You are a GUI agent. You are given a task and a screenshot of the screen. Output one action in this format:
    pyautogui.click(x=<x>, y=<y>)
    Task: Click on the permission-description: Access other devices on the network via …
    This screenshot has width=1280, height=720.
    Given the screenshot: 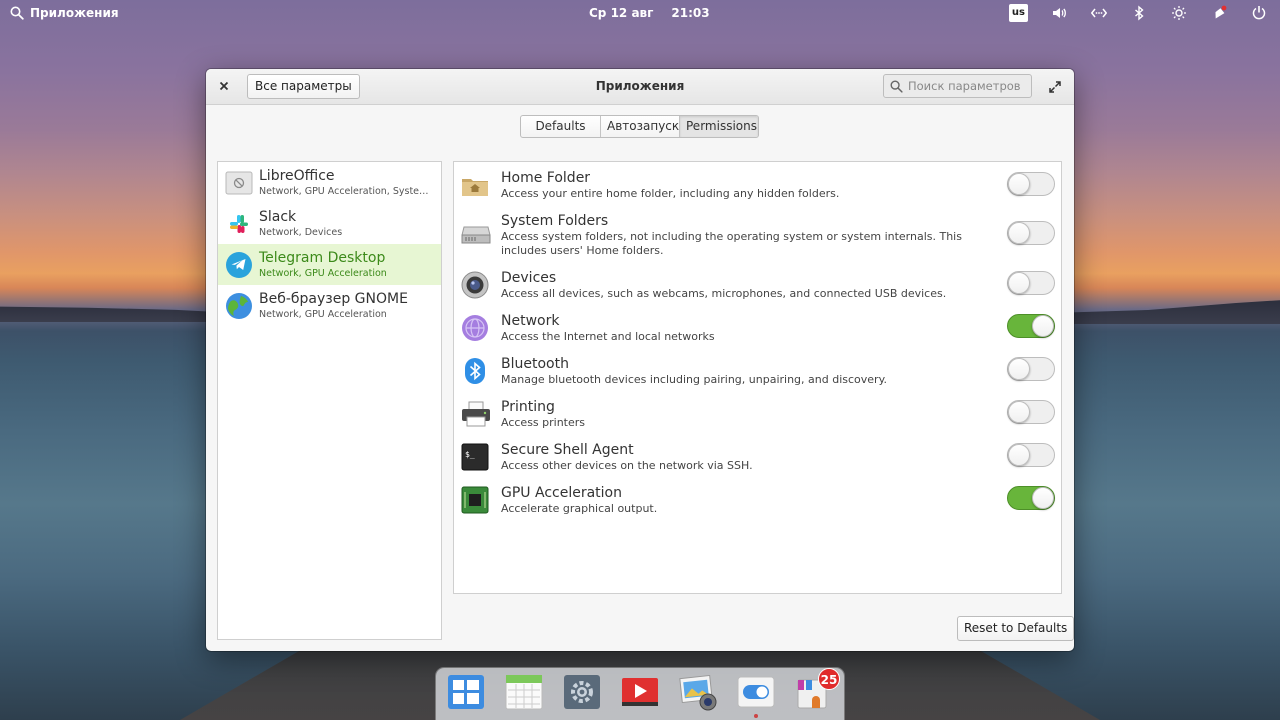 What is the action you would take?
    pyautogui.click(x=627, y=465)
    